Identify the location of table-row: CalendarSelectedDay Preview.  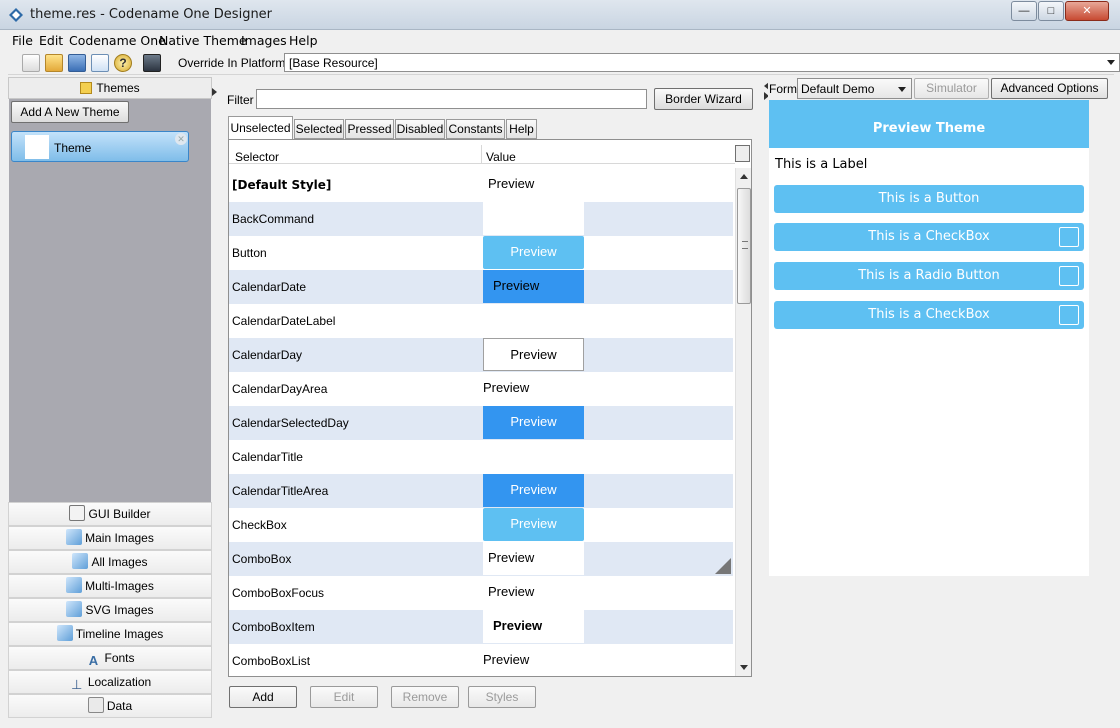
(481, 423).